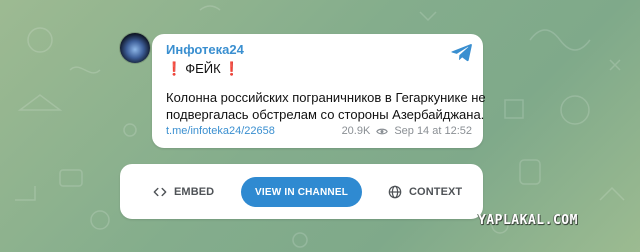  I want to click on post-meta: 20.9K Sep 14 at 12:52, so click(407, 131).